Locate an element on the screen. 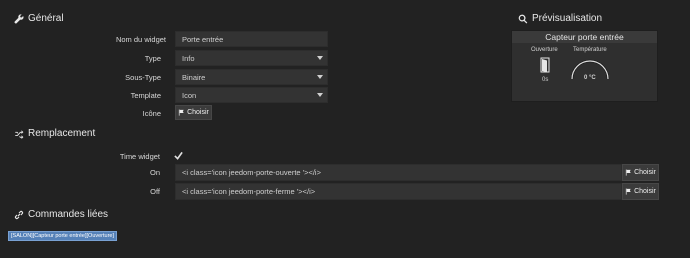 The image size is (690, 258). on-choose-label: Choisir is located at coordinates (645, 172).